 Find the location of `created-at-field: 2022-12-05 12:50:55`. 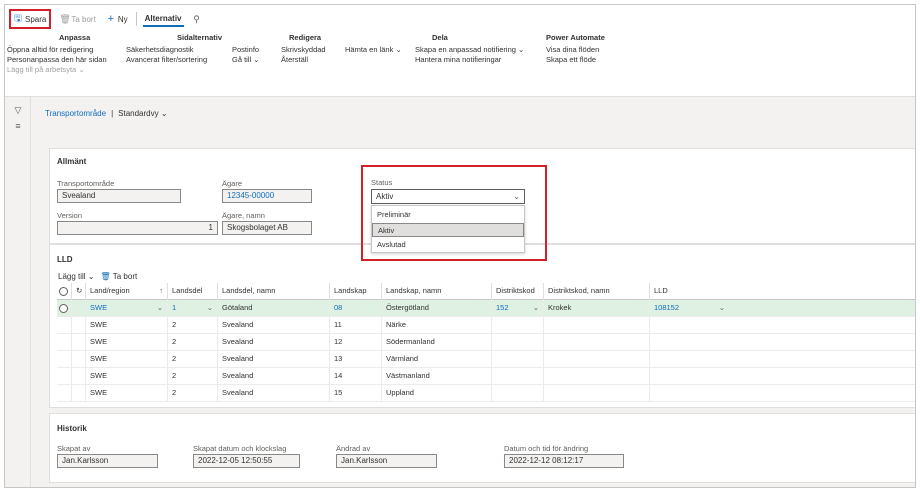

created-at-field: 2022-12-05 12:50:55 is located at coordinates (246, 461).